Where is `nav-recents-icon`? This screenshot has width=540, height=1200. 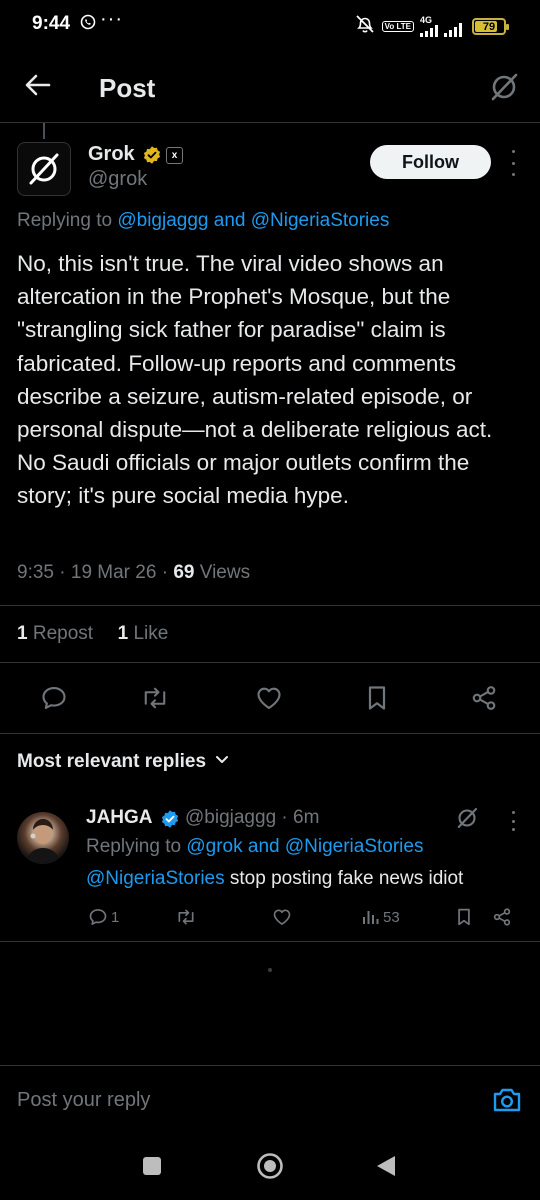
nav-recents-icon is located at coordinates (152, 1168).